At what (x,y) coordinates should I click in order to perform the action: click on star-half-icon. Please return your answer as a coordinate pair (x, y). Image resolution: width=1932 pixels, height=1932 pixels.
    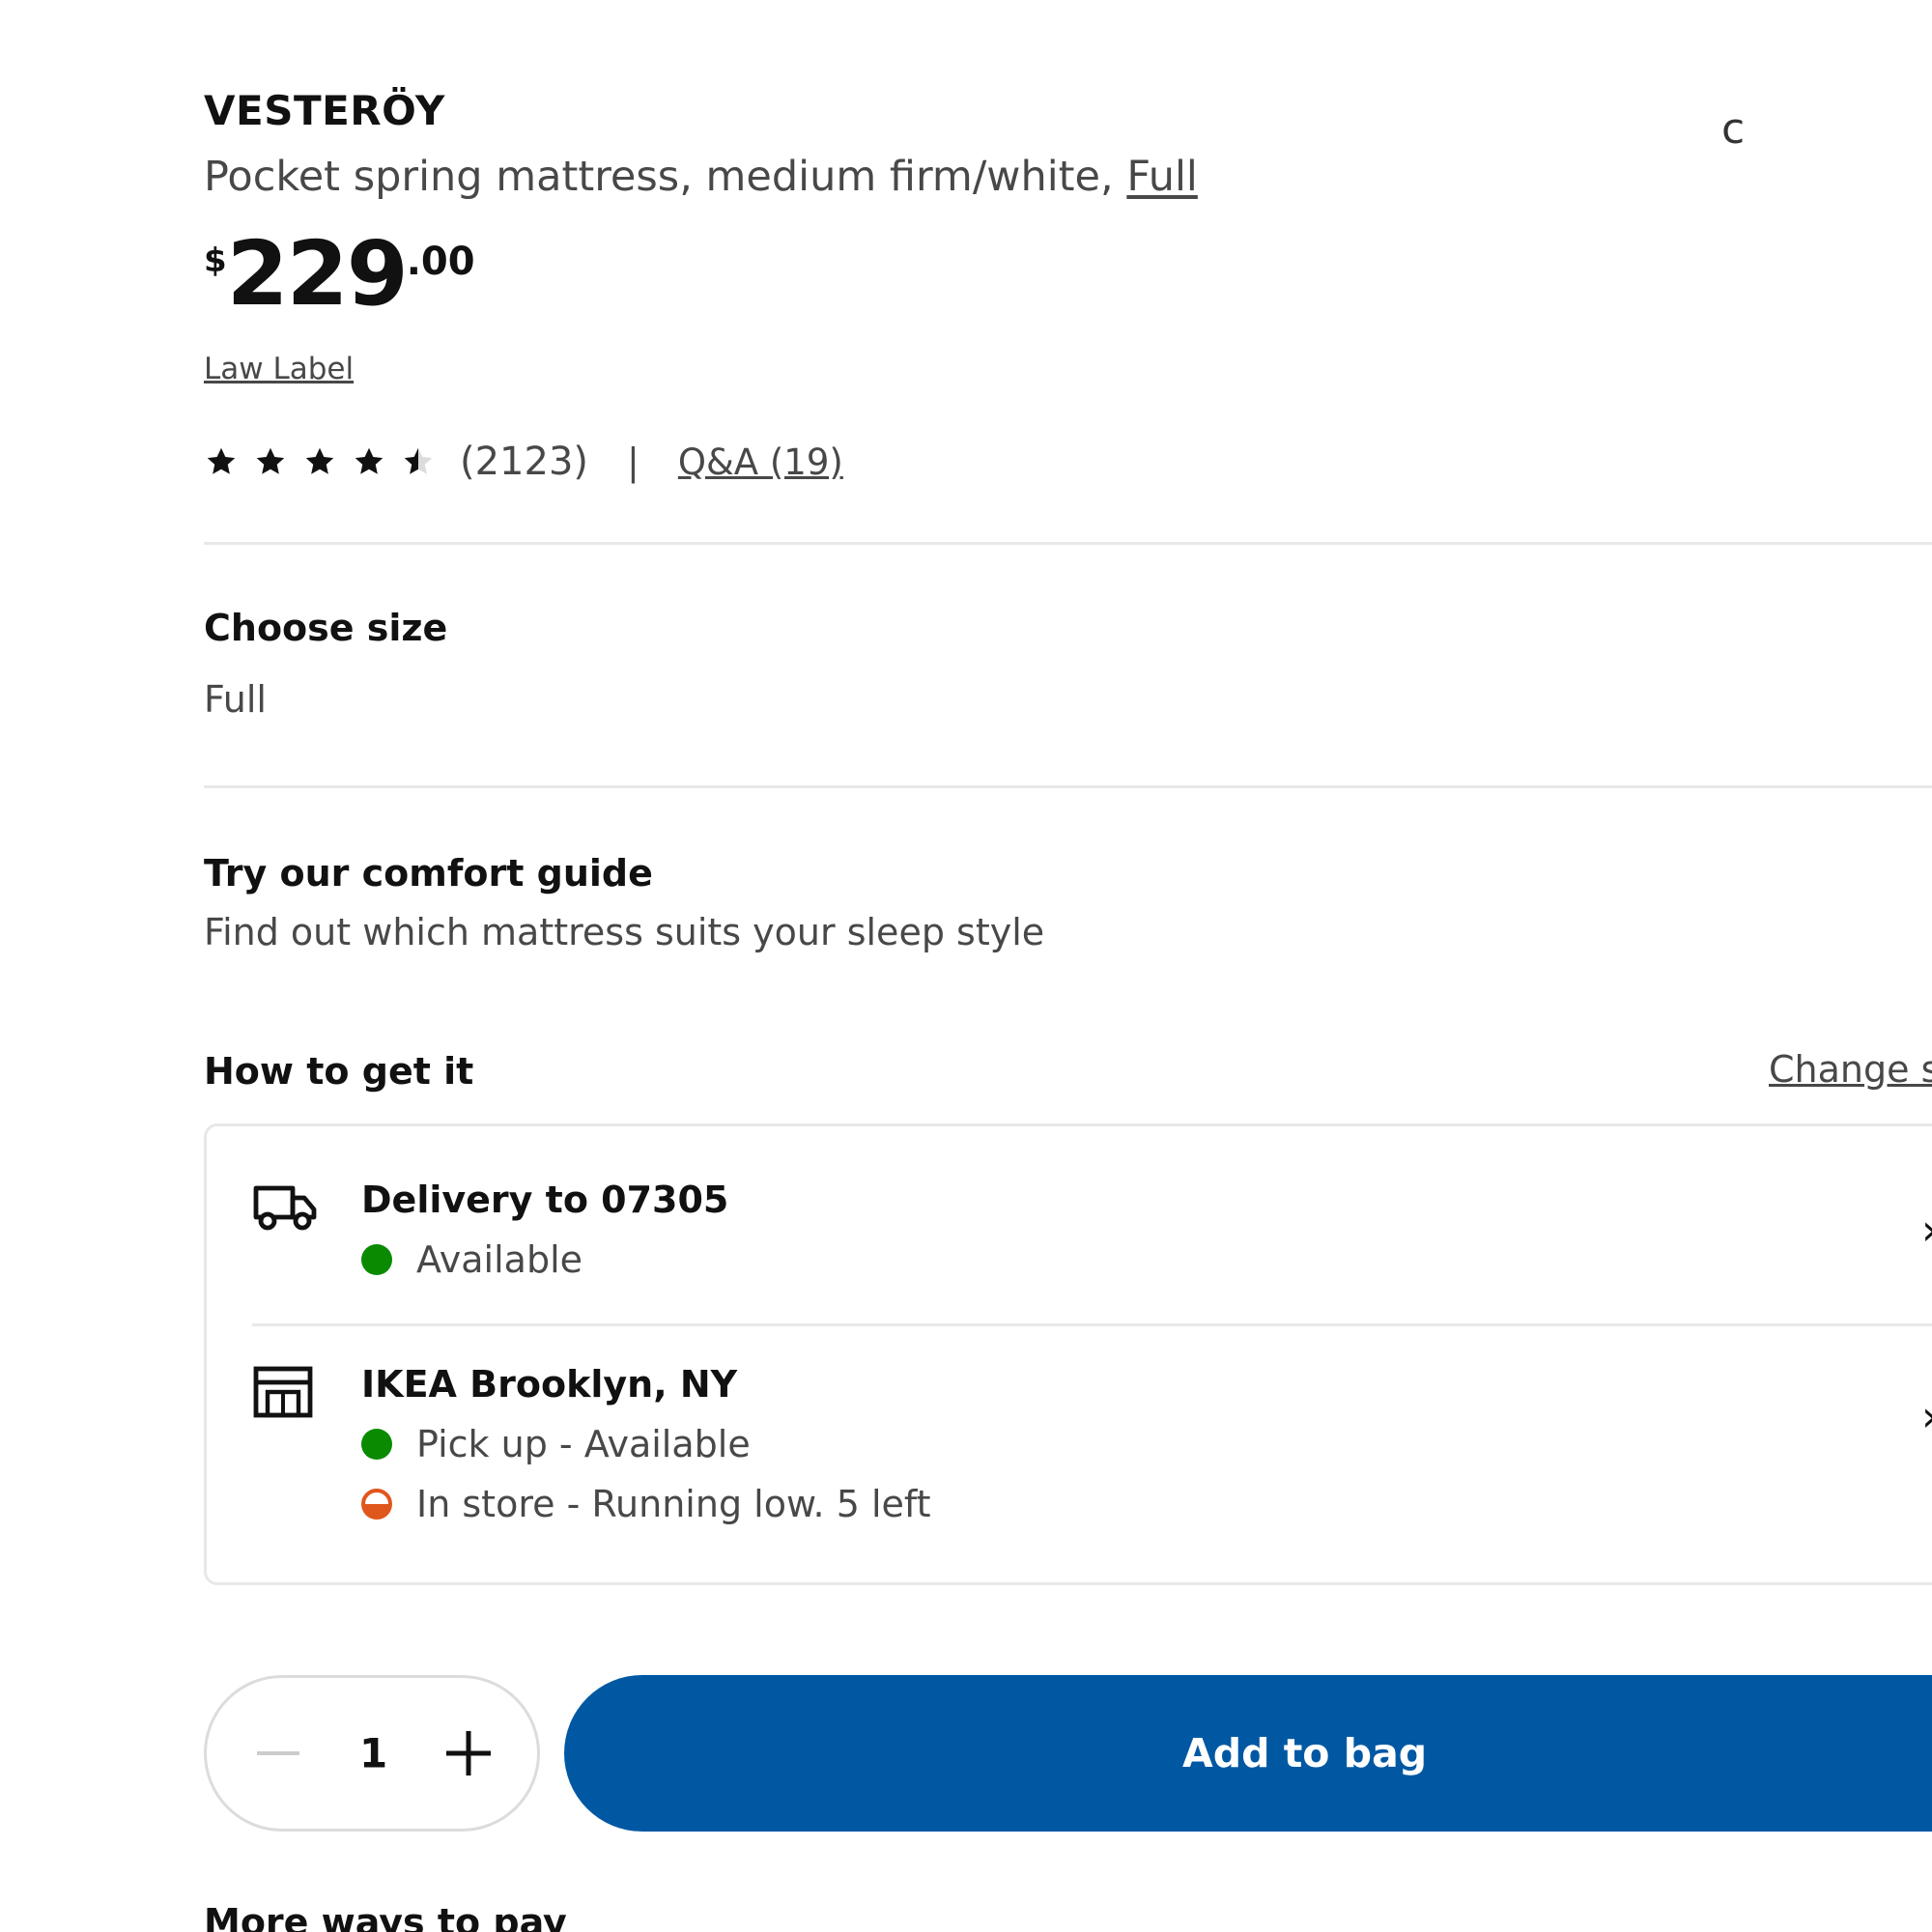
    Looking at the image, I should click on (418, 460).